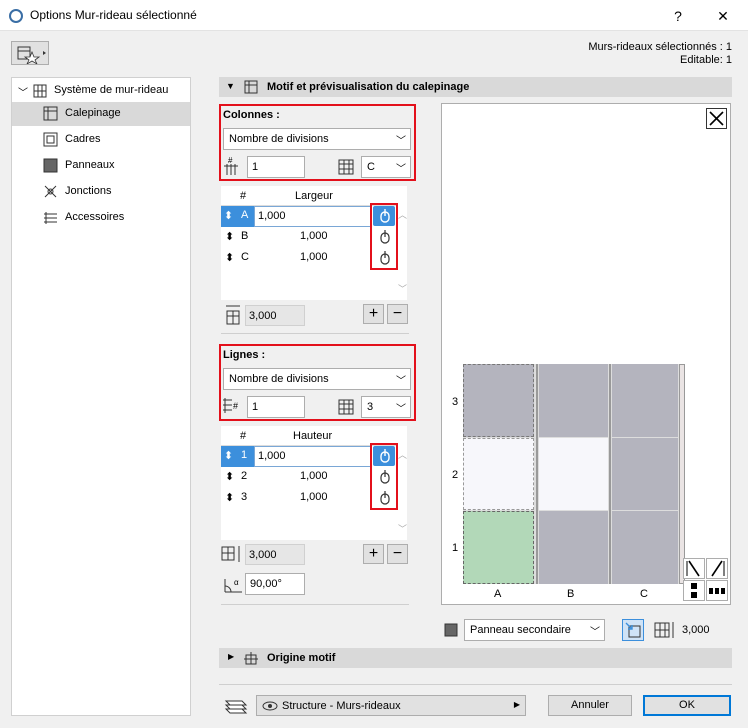 The height and width of the screenshot is (728, 748). What do you see at coordinates (263, 555) in the screenshot?
I see `lines-total-value: 3,000` at bounding box center [263, 555].